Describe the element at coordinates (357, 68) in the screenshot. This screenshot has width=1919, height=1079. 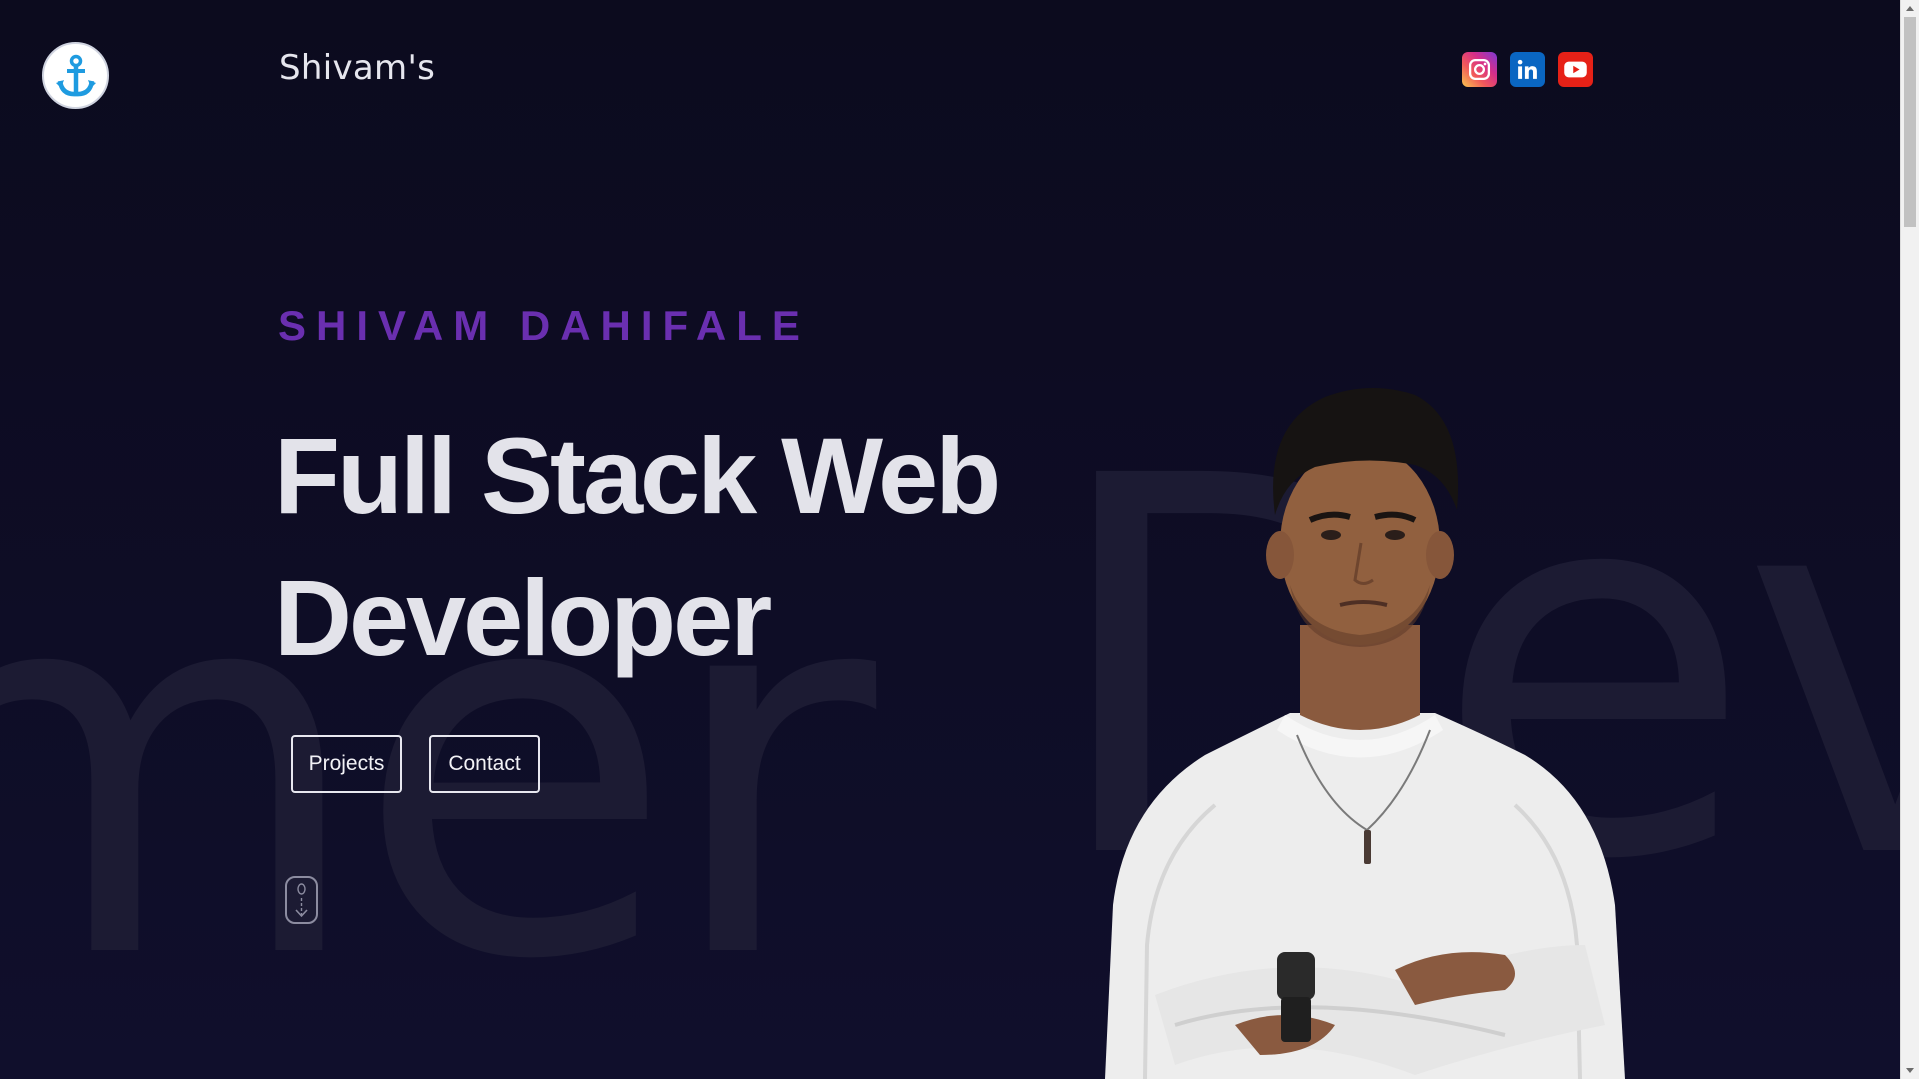
I see `brand-name: Shivam's` at that location.